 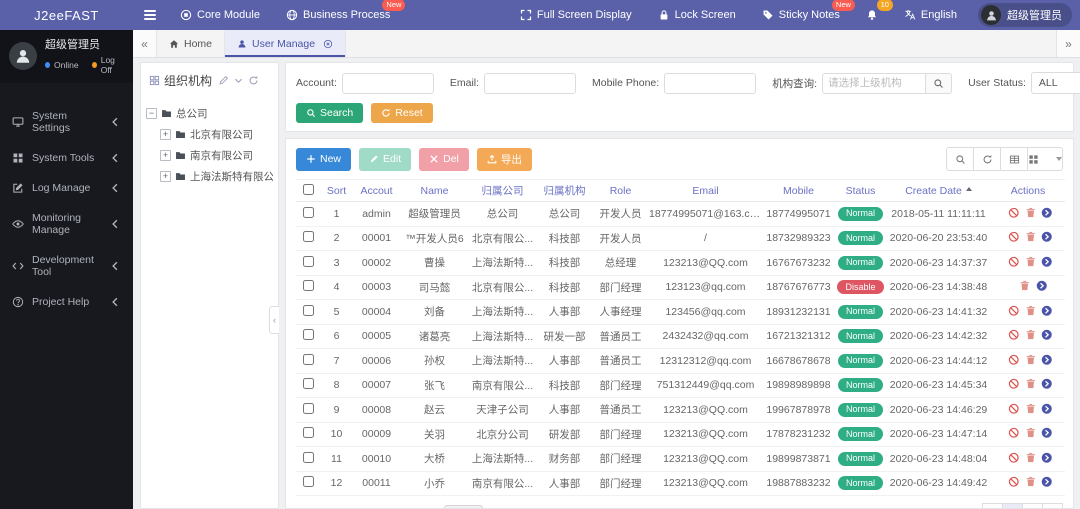 What do you see at coordinates (66, 65) in the screenshot?
I see `online-label: Online` at bounding box center [66, 65].